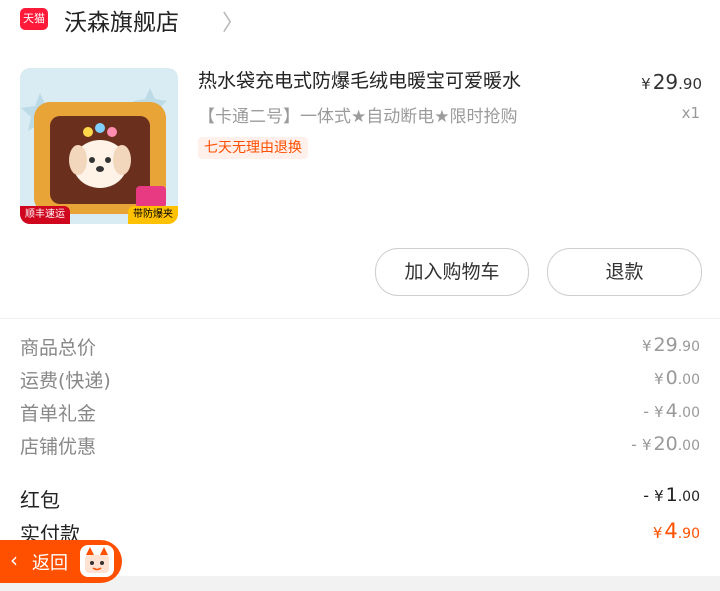 This screenshot has width=720, height=591. I want to click on product-quantity: x1, so click(690, 113).